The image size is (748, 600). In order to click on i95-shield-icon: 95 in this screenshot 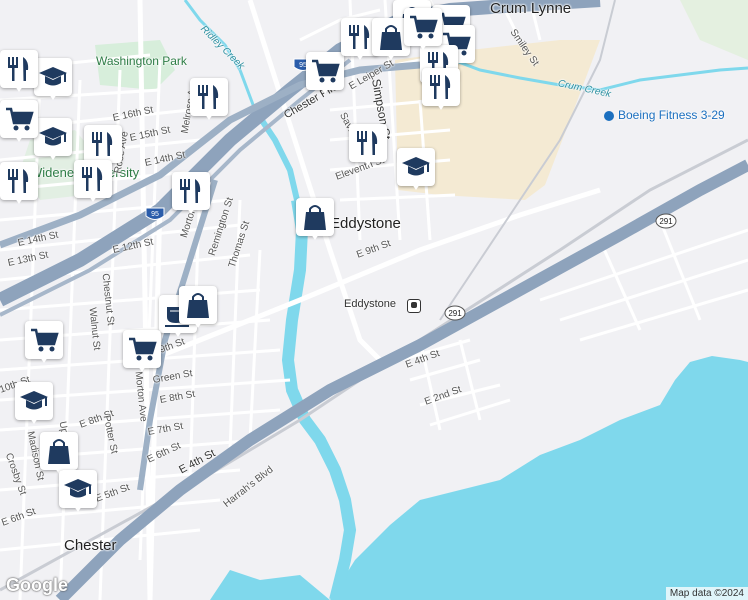, I will do `click(155, 213)`.